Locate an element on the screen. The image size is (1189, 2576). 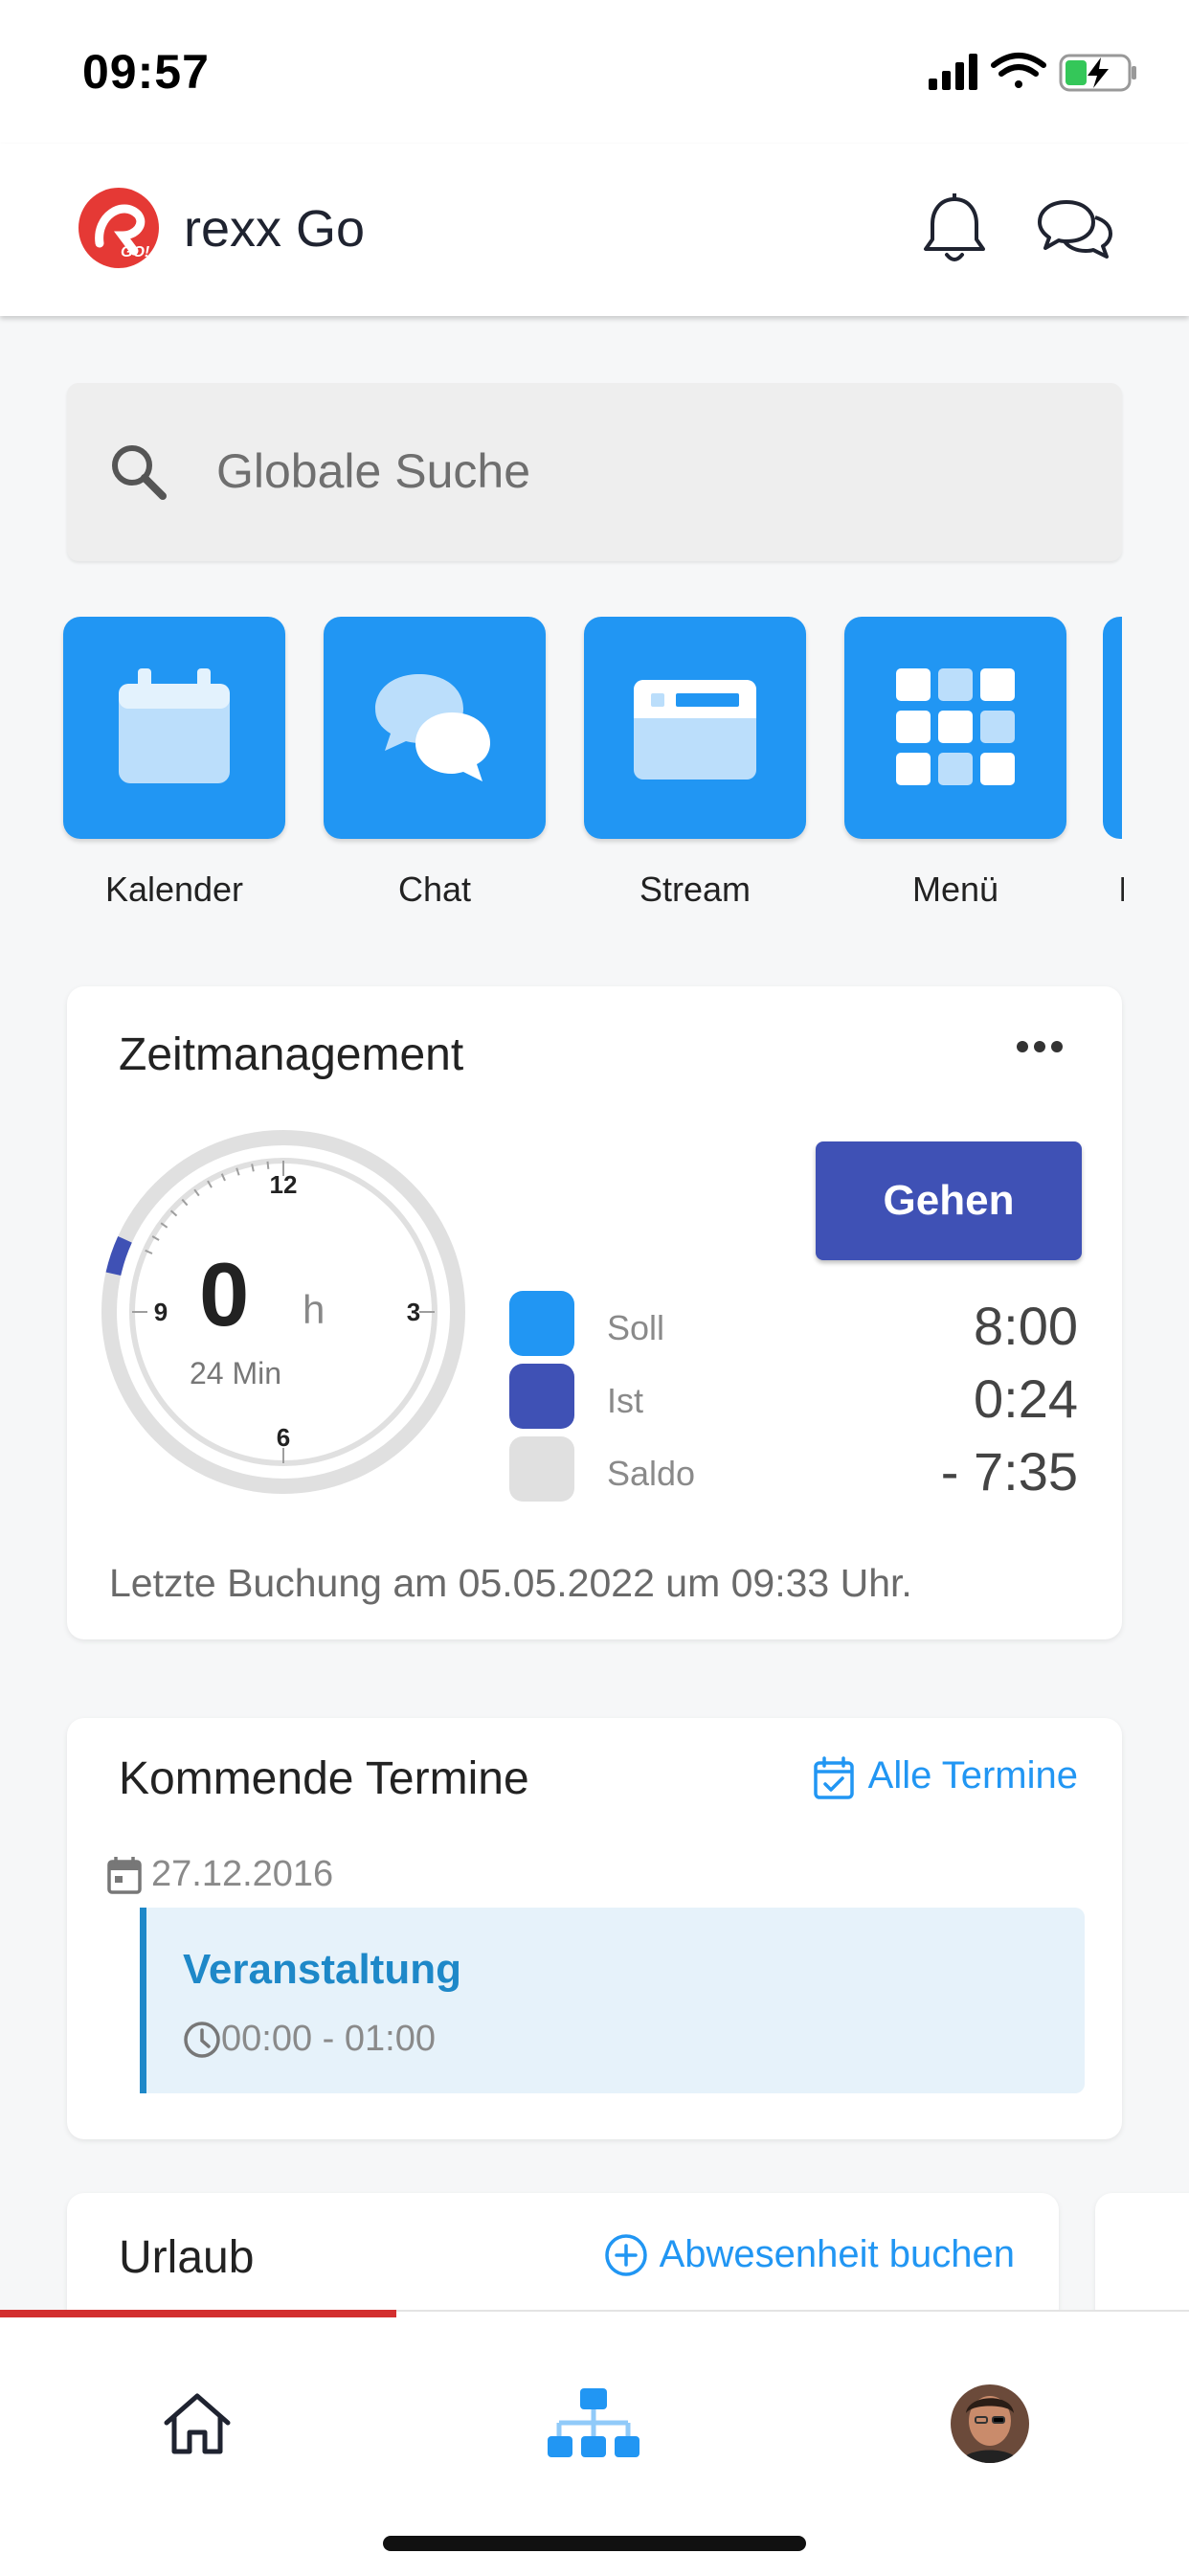
status-time: 09:57 is located at coordinates (146, 72).